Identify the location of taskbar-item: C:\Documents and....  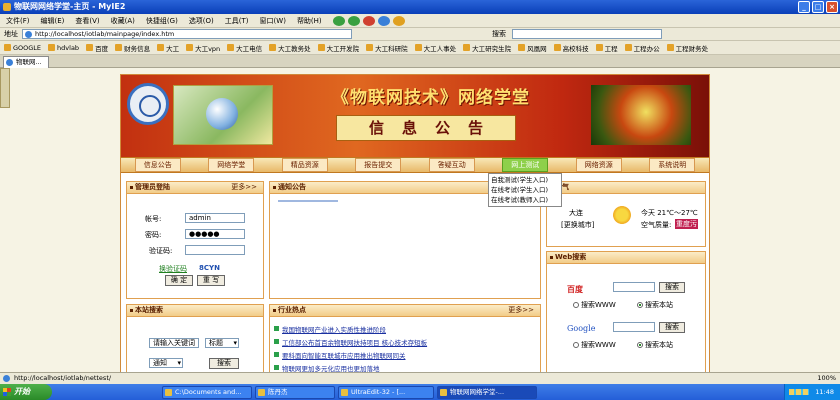
(207, 392).